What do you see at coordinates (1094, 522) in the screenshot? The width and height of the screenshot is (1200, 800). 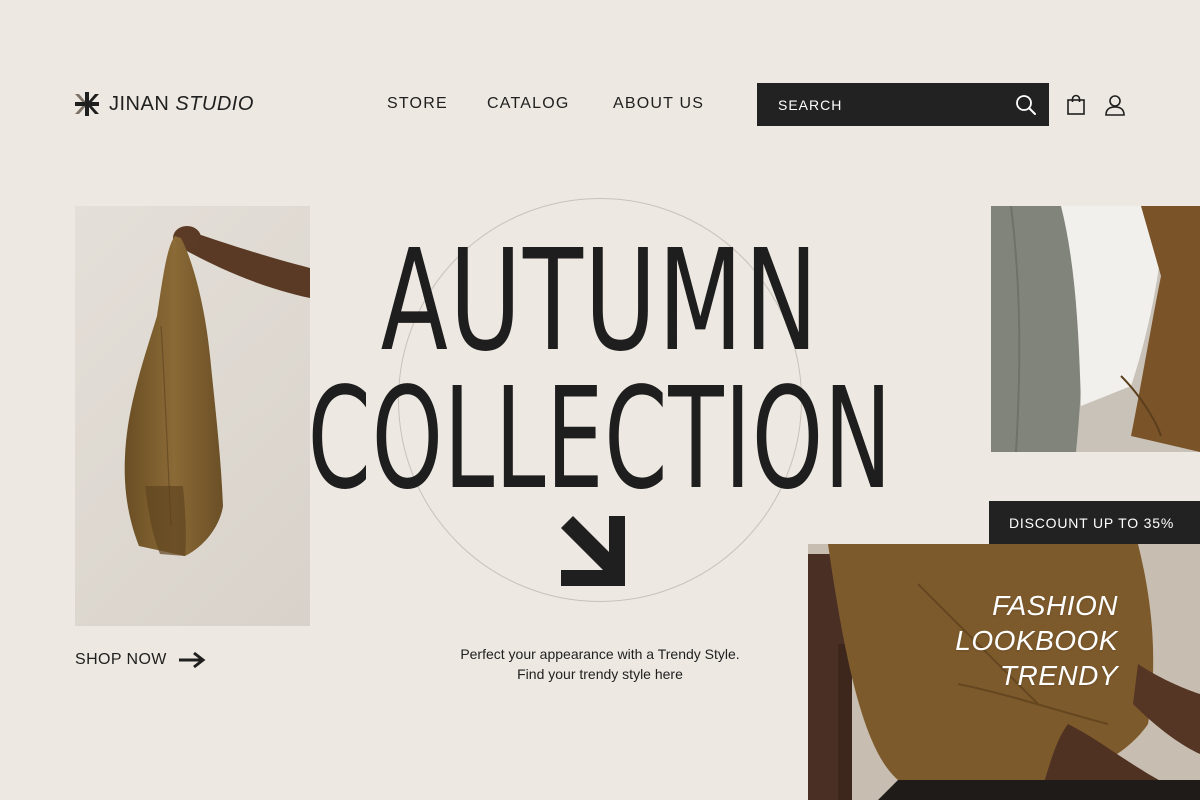 I see `discount-badge: DISCOUNT UP TO 35%` at bounding box center [1094, 522].